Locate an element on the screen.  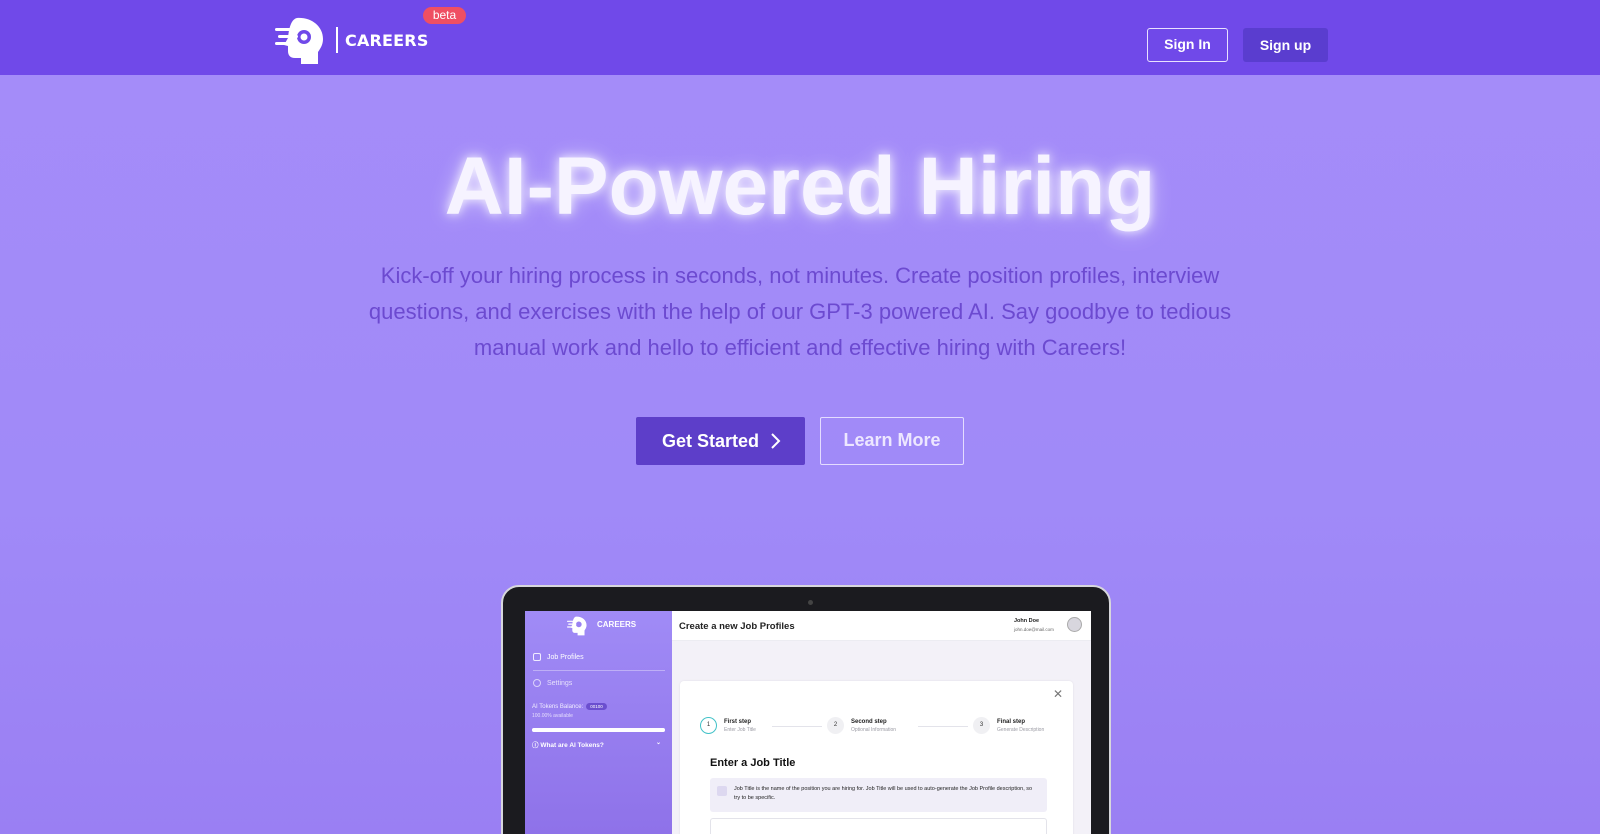
tokens-faq-toggle: ⓘ What are AI Tokens? ⌄ is located at coordinates (596, 744).